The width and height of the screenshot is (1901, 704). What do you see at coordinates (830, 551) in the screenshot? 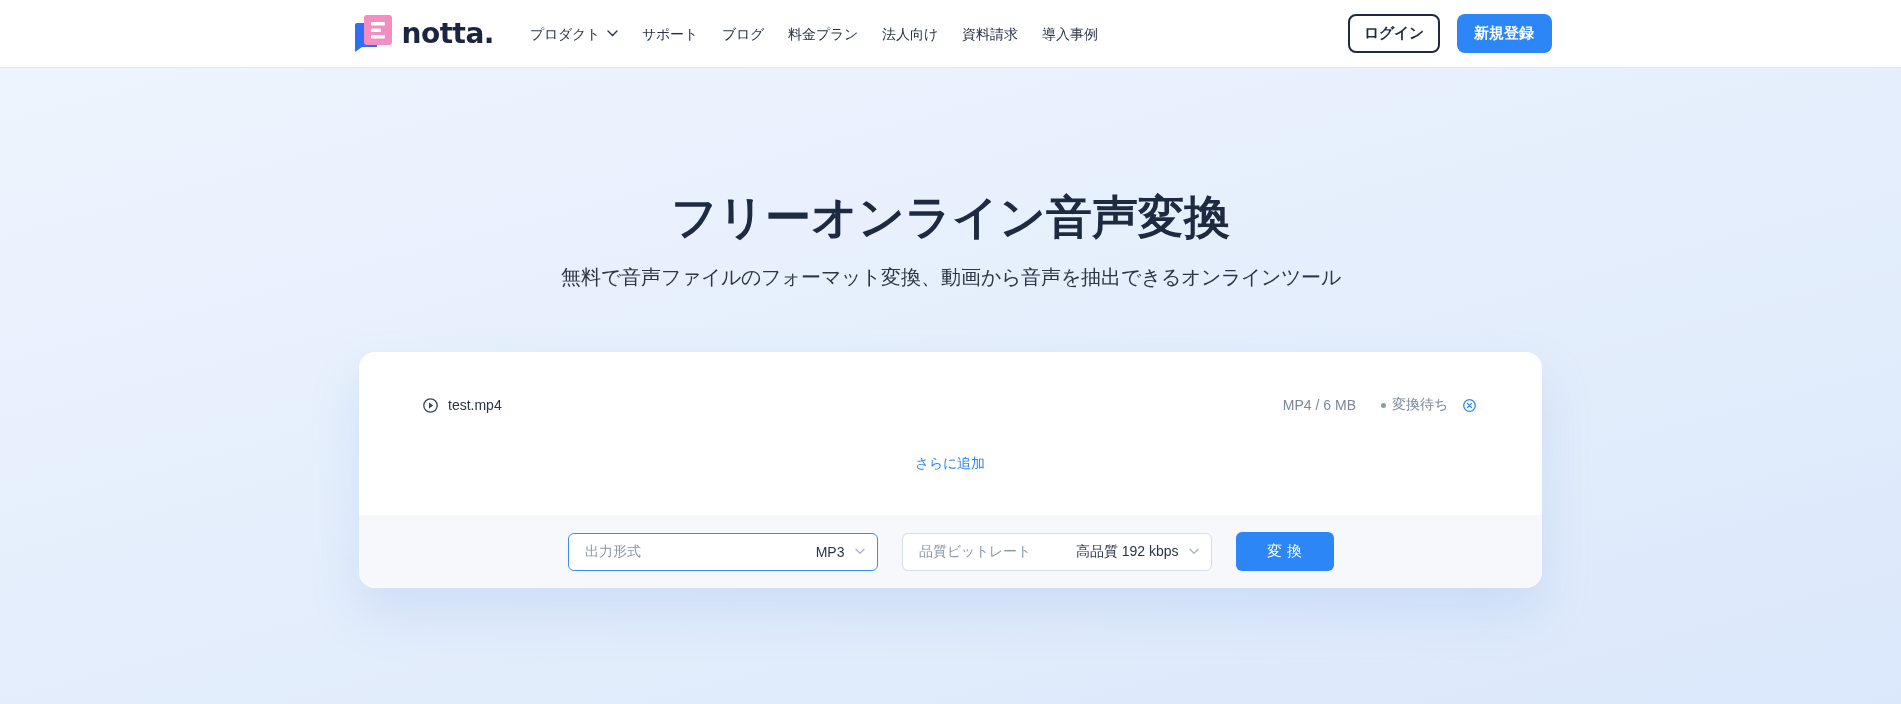
I see `field-value: MP3` at bounding box center [830, 551].